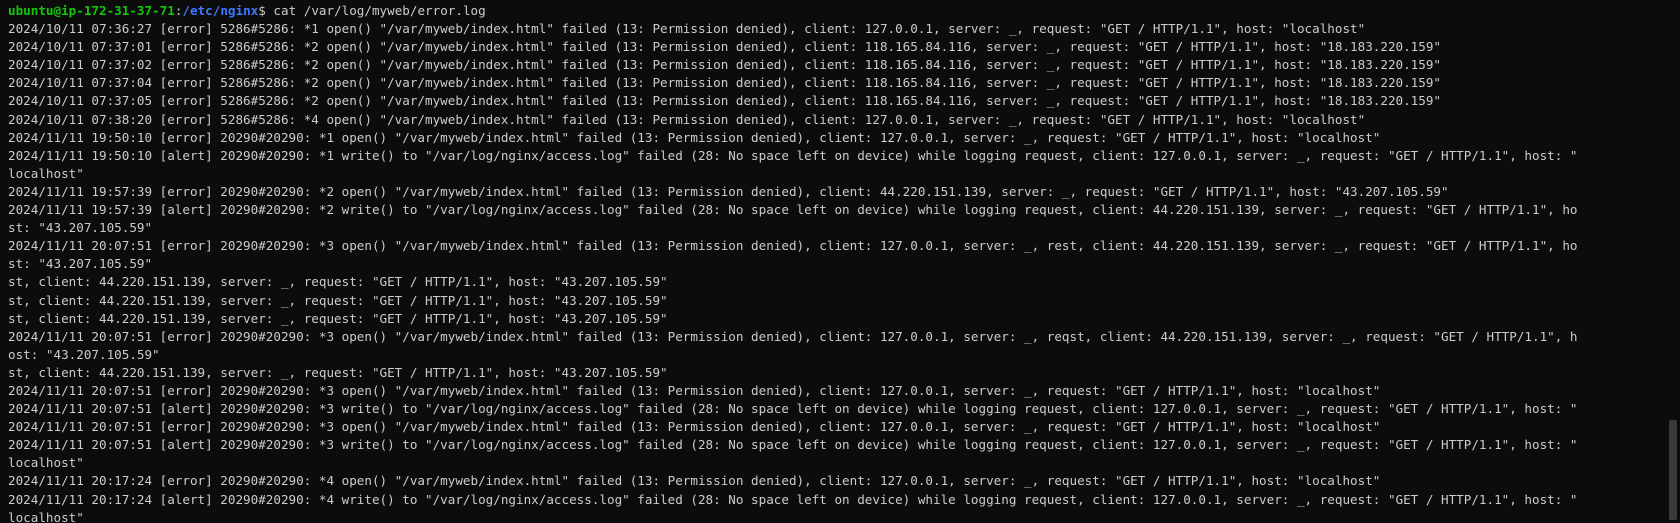  Describe the element at coordinates (220, 10) in the screenshot. I see `prompt-cwd: /etc/nginx` at that location.